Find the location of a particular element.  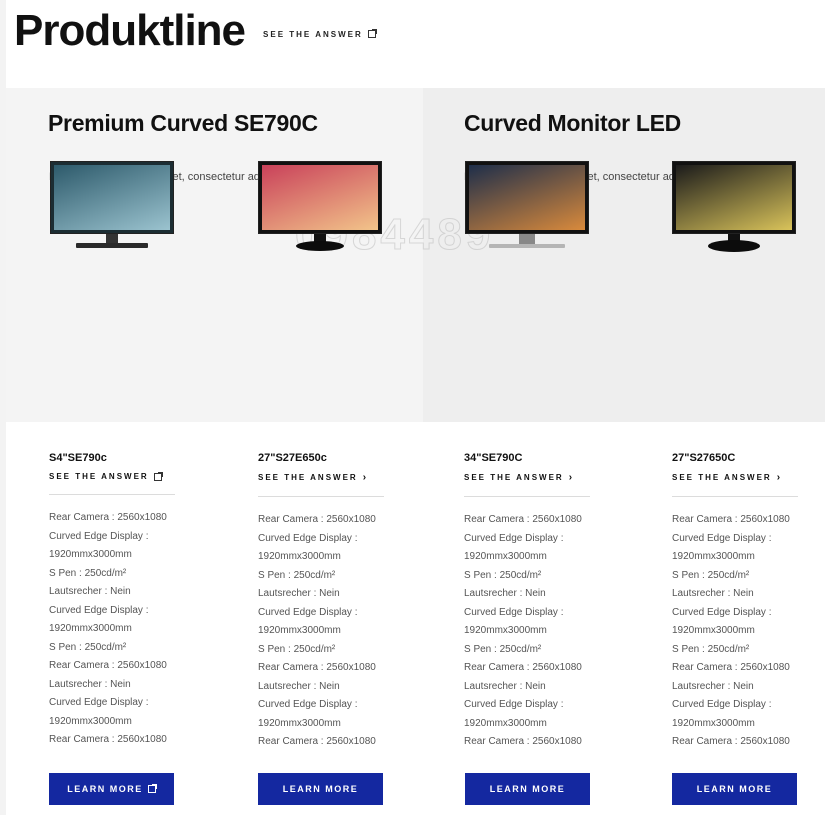

header: Produktline SEE THE ANSWER is located at coordinates (195, 31).